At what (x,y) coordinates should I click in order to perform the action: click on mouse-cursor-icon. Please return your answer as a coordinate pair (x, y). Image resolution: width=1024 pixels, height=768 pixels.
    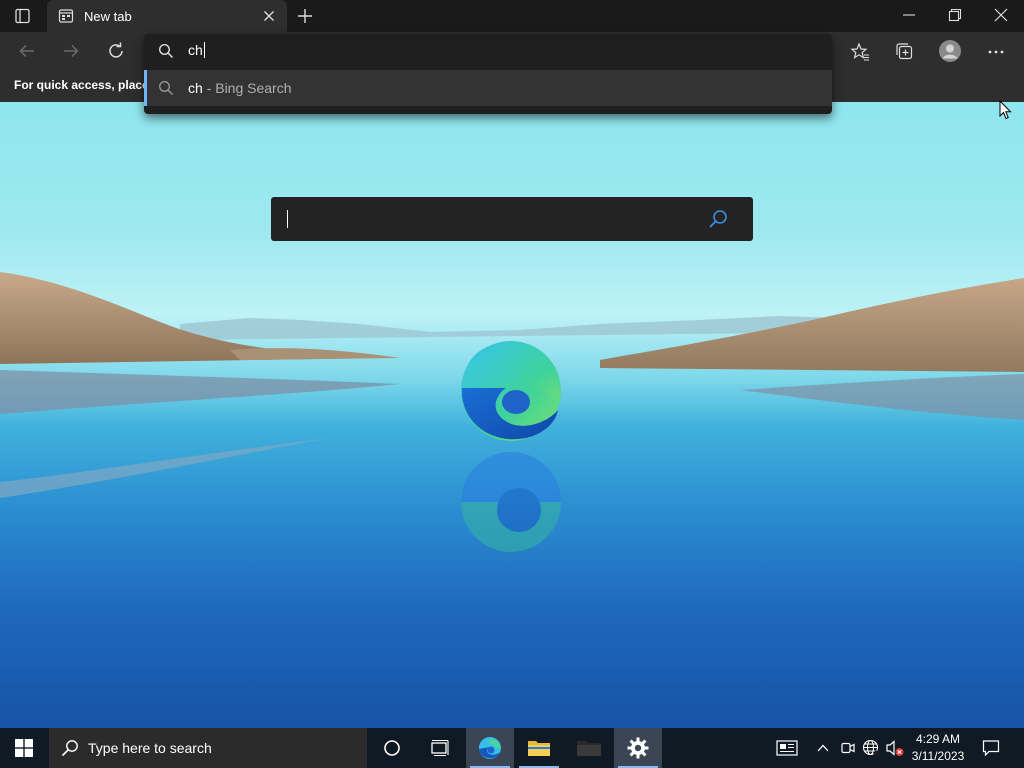
    Looking at the image, I should click on (1005, 110).